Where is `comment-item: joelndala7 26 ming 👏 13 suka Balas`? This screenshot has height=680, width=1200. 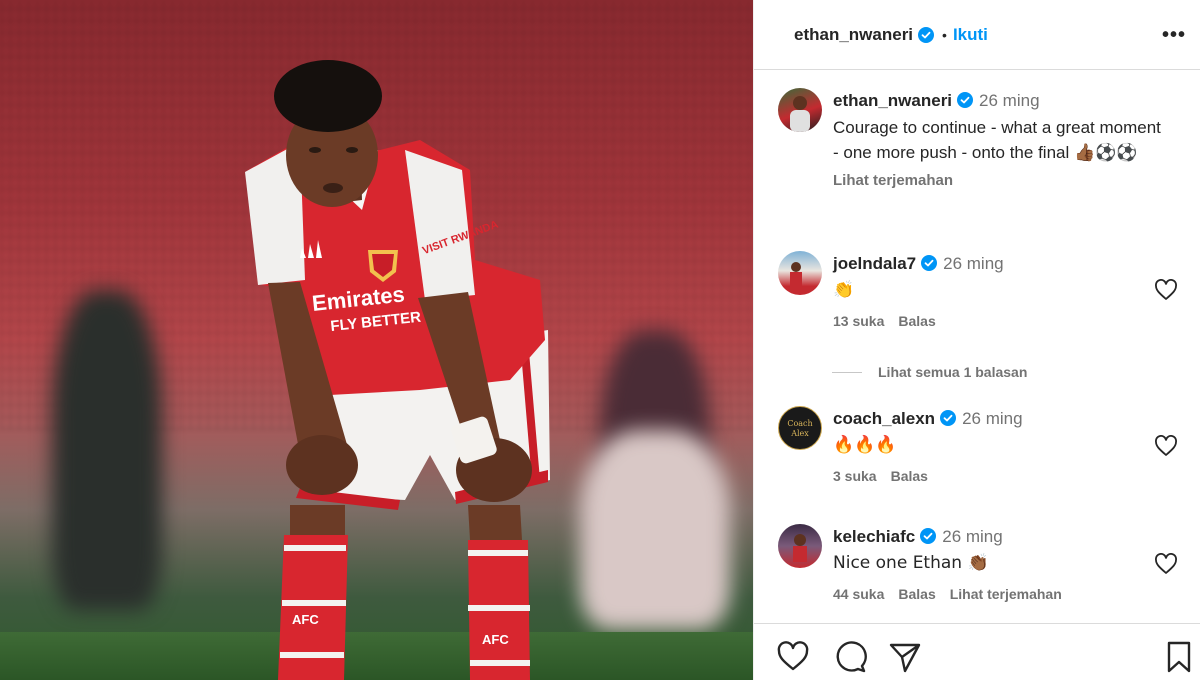 comment-item: joelndala7 26 ming 👏 13 suka Balas is located at coordinates (978, 296).